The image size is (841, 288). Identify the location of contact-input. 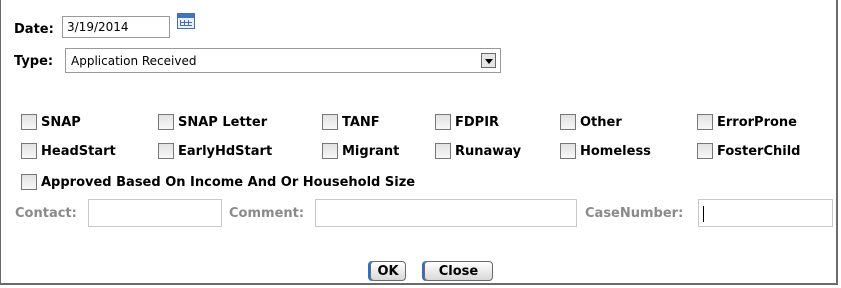
(155, 213).